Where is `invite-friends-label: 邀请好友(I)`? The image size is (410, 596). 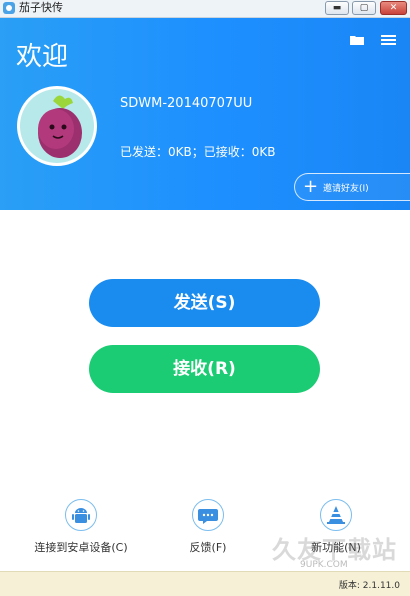 invite-friends-label: 邀请好友(I) is located at coordinates (346, 189).